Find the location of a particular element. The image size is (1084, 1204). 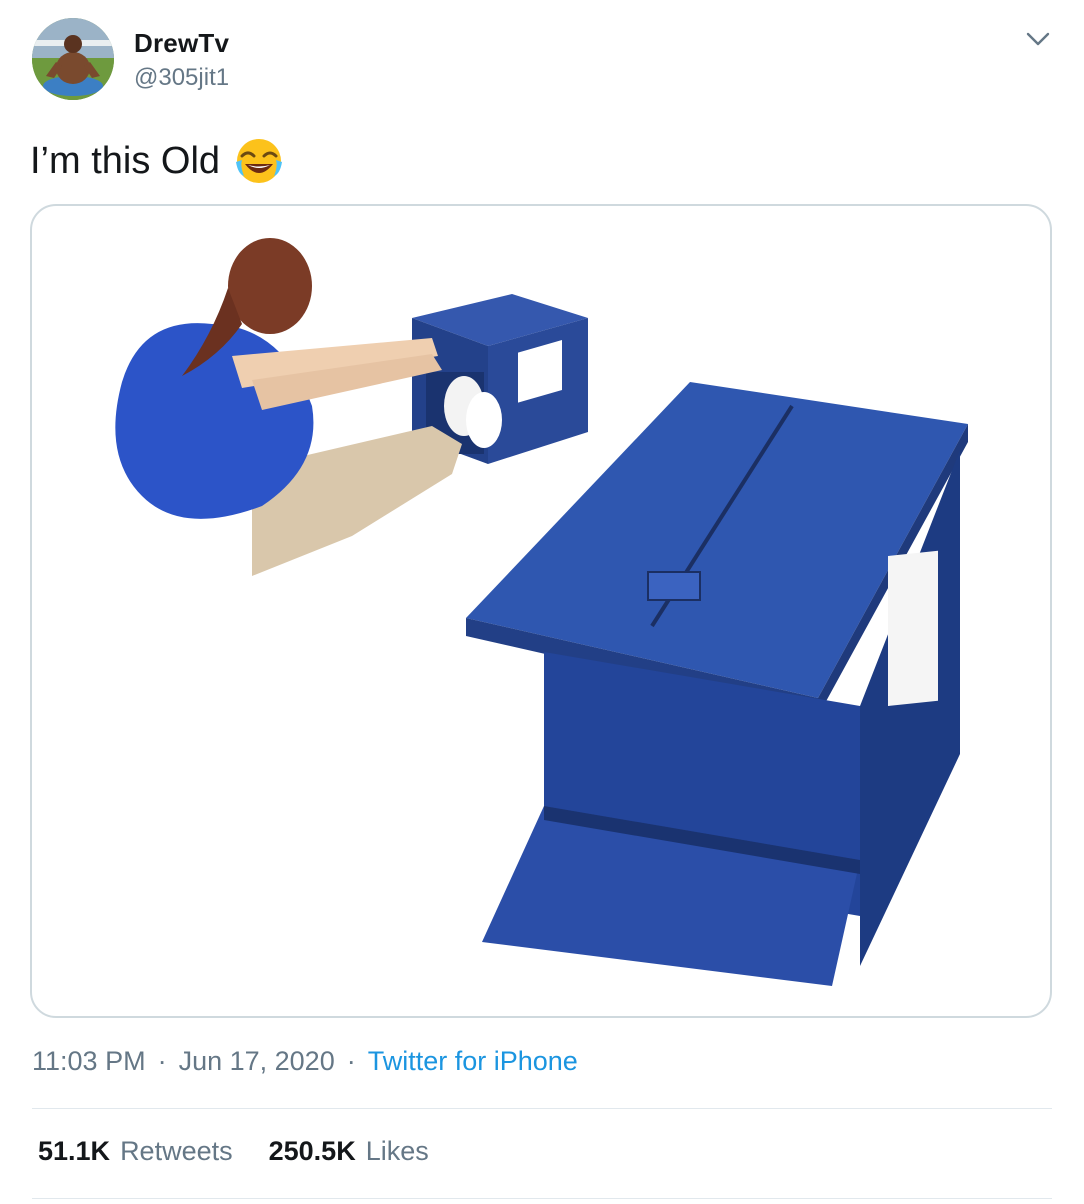

face-with-tears-of-joy-icon is located at coordinates (259, 161).